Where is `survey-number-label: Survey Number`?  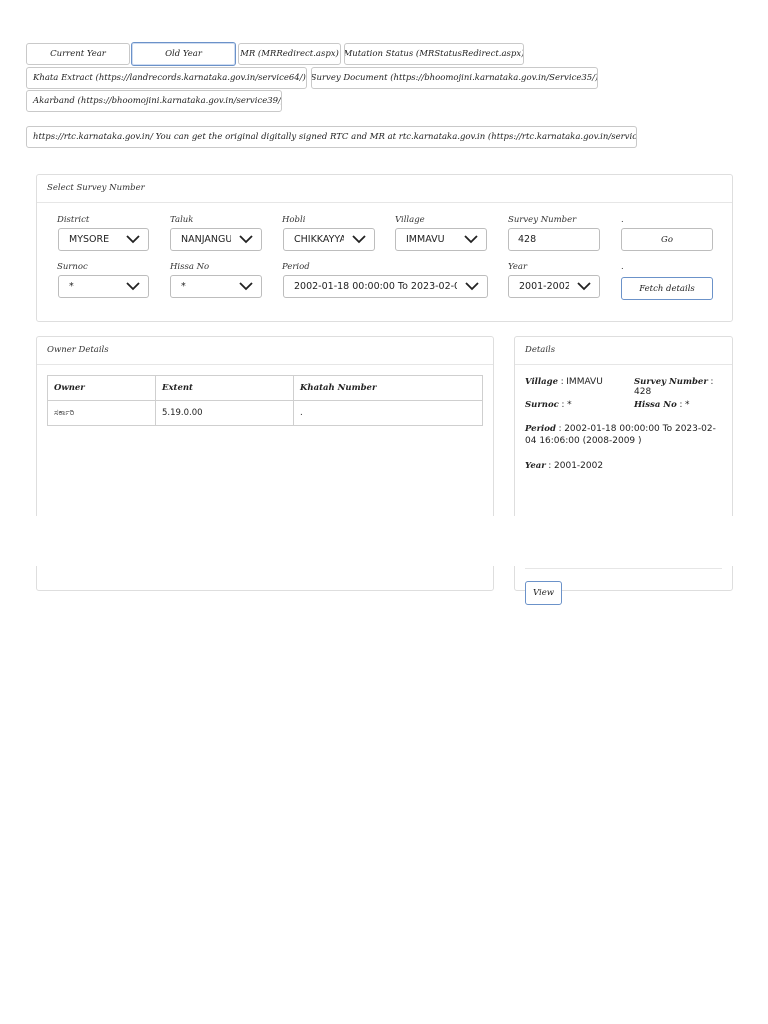
survey-number-label: Survey Number is located at coordinates (542, 220).